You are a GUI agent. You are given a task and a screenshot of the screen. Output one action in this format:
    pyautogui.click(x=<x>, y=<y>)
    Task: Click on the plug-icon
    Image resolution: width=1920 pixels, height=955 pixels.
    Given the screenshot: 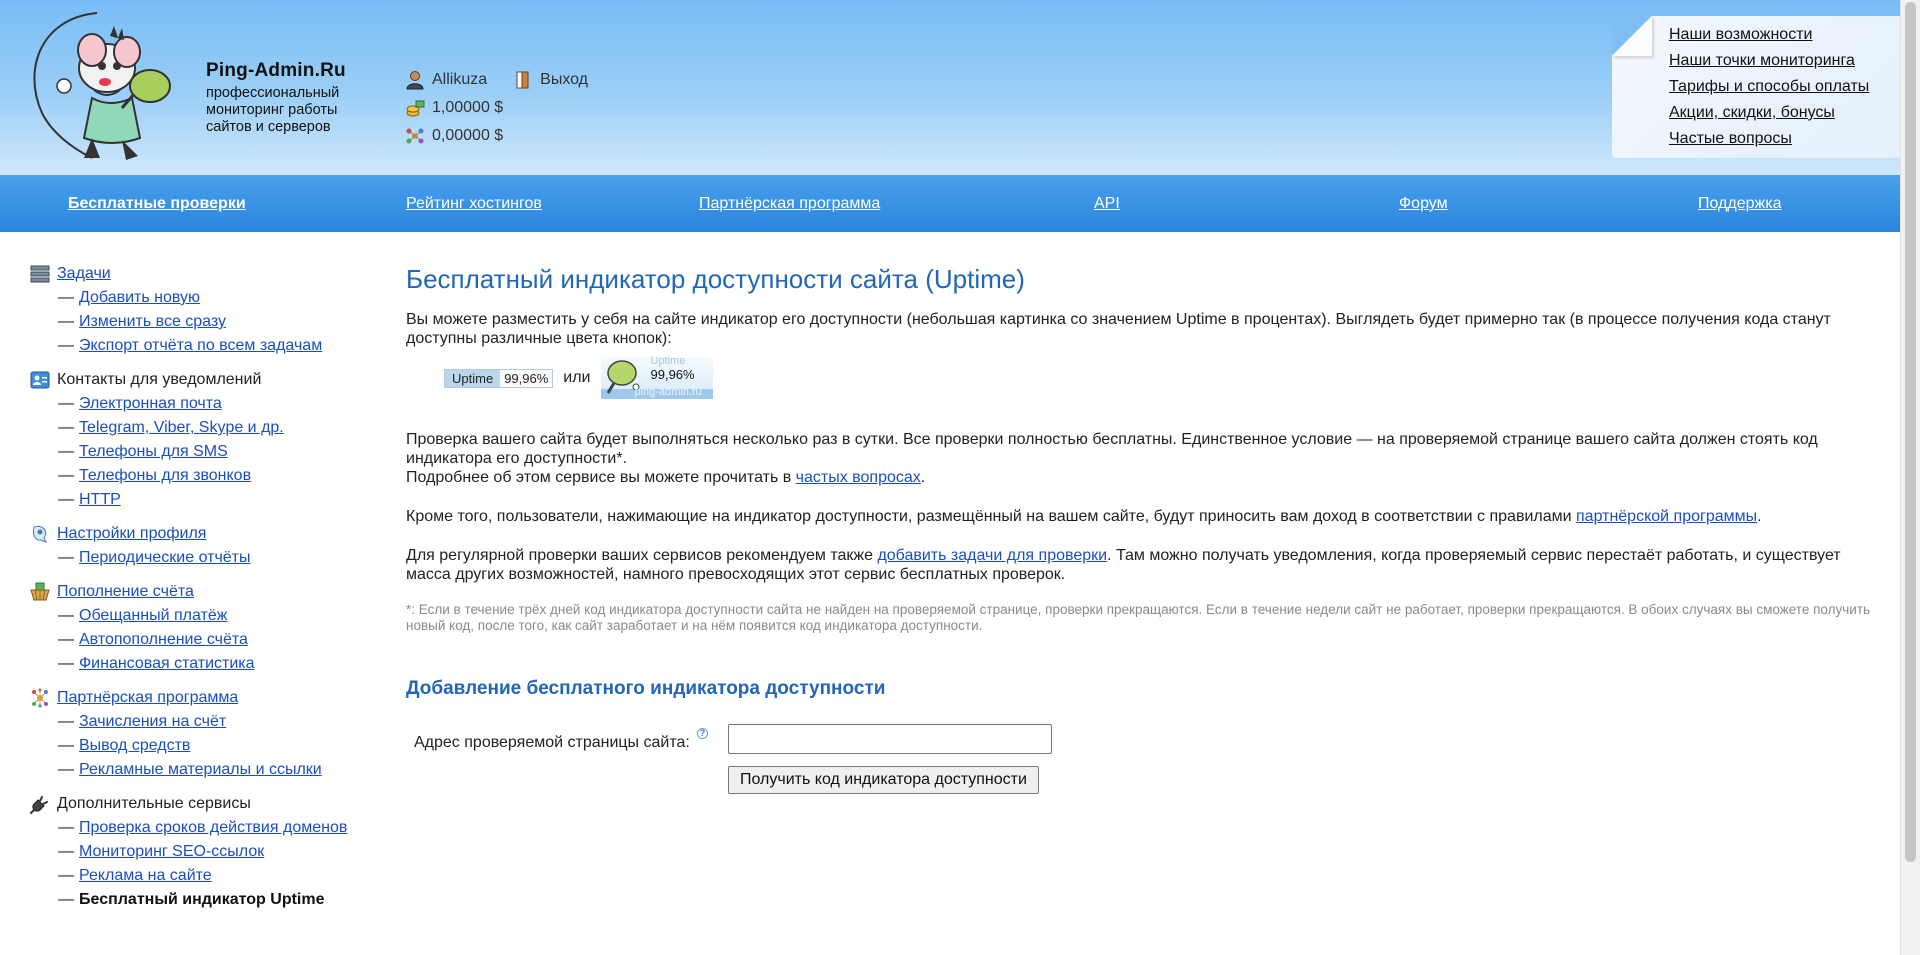 What is the action you would take?
    pyautogui.click(x=39, y=805)
    